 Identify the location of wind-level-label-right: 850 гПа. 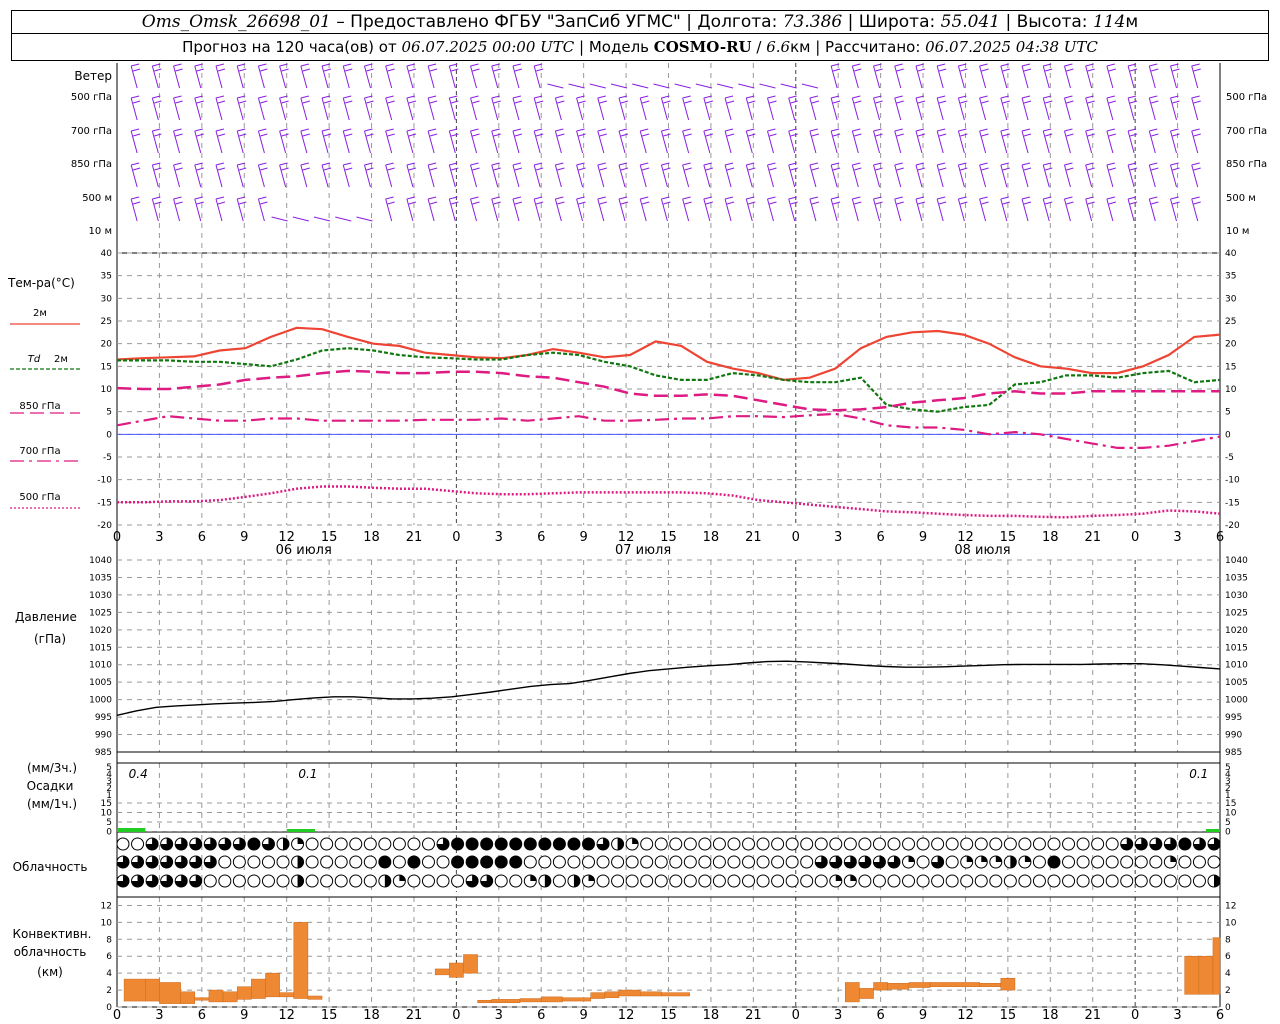
(1246, 164).